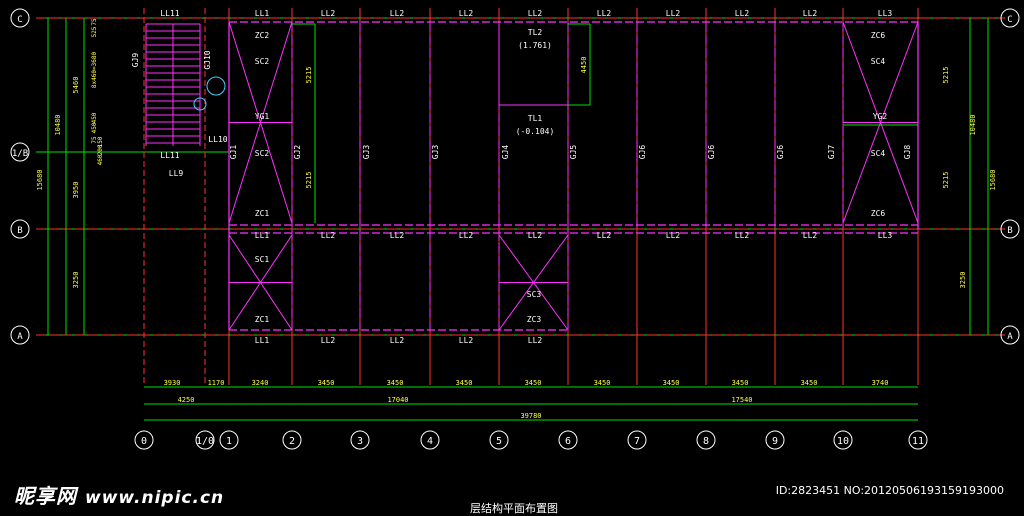 The width and height of the screenshot is (1024, 516). What do you see at coordinates (514, 508) in the screenshot?
I see `drawing-caption: 层结构平面布置图` at bounding box center [514, 508].